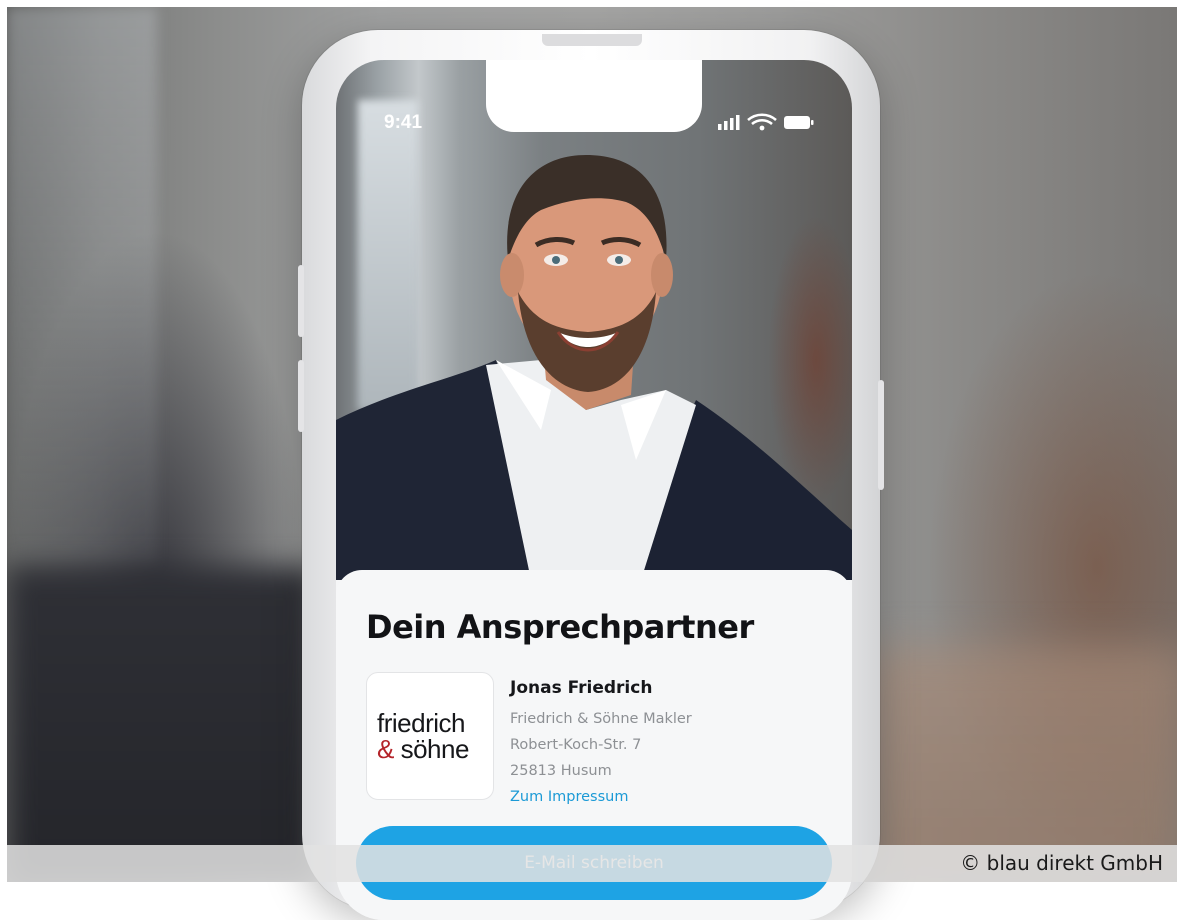 This screenshot has width=1177, height=920. What do you see at coordinates (162, 724) in the screenshot?
I see `background-foreground-shadow` at bounding box center [162, 724].